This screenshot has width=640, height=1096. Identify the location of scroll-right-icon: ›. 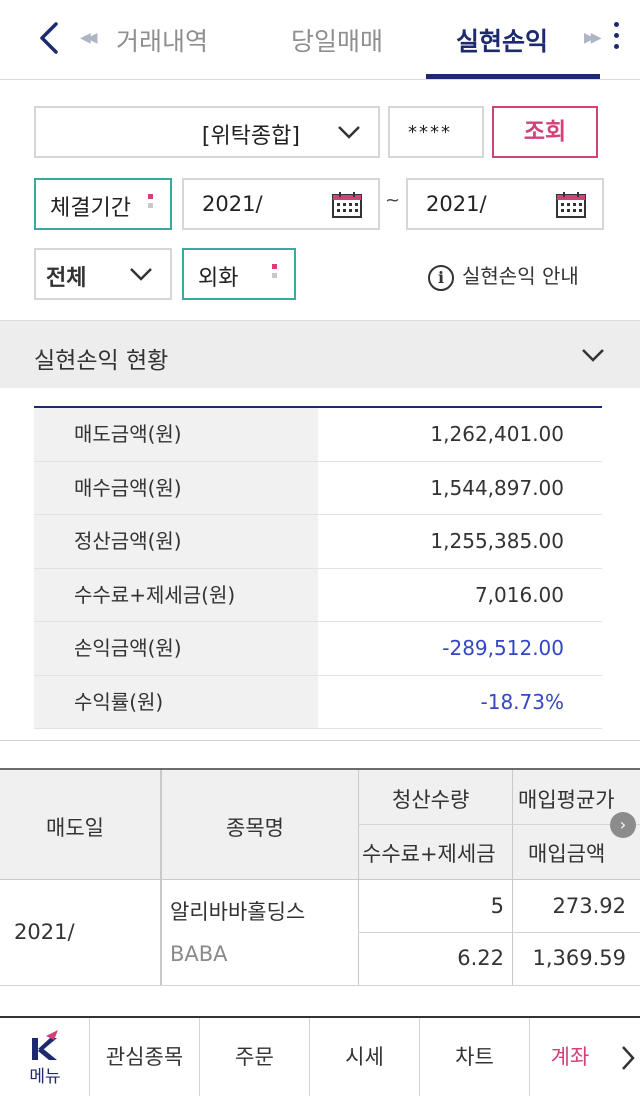
(623, 825).